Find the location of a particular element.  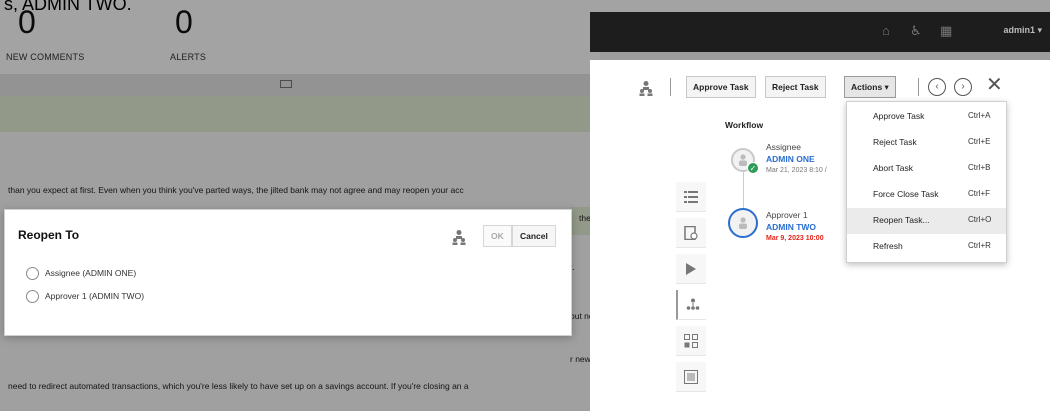

menu-item-shortcut: Ctrl+A is located at coordinates (979, 115).